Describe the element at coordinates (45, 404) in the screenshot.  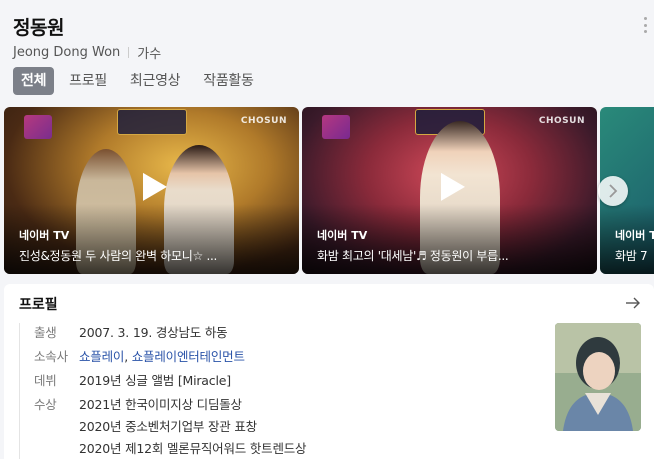
I see `field-label: 수상` at that location.